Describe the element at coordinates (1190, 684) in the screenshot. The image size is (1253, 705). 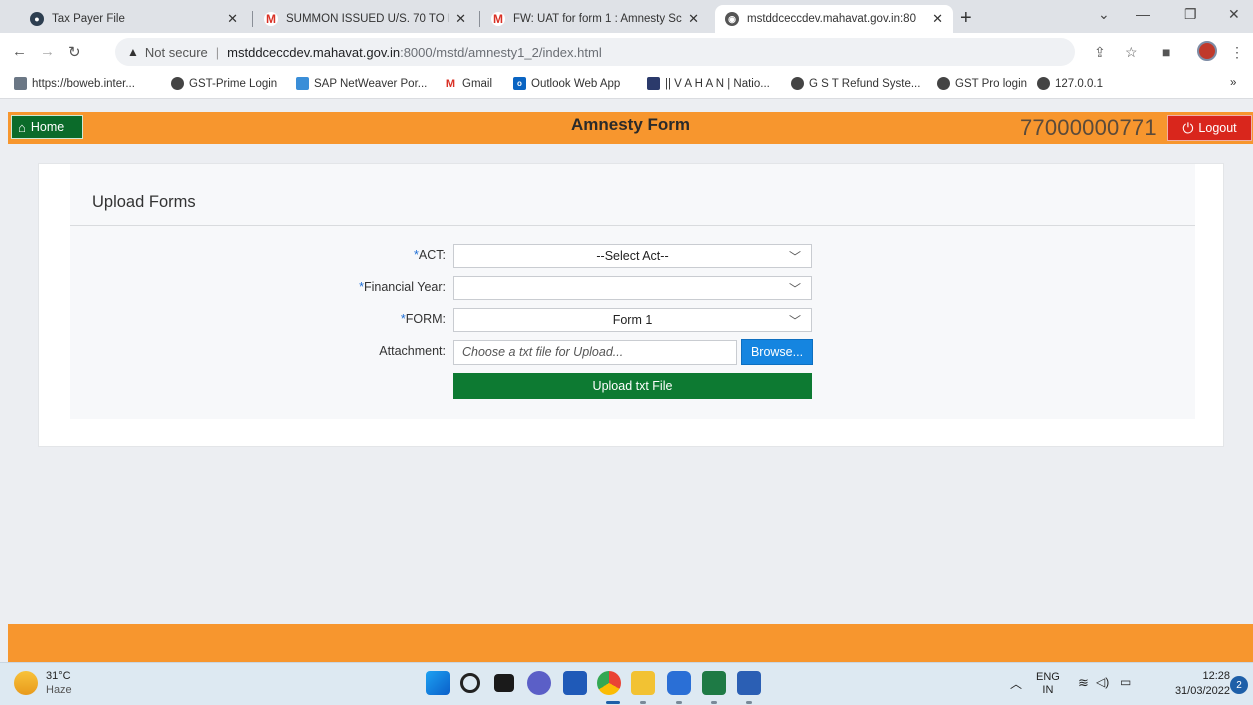
I see `clock: 12:28 31/03/2022` at that location.